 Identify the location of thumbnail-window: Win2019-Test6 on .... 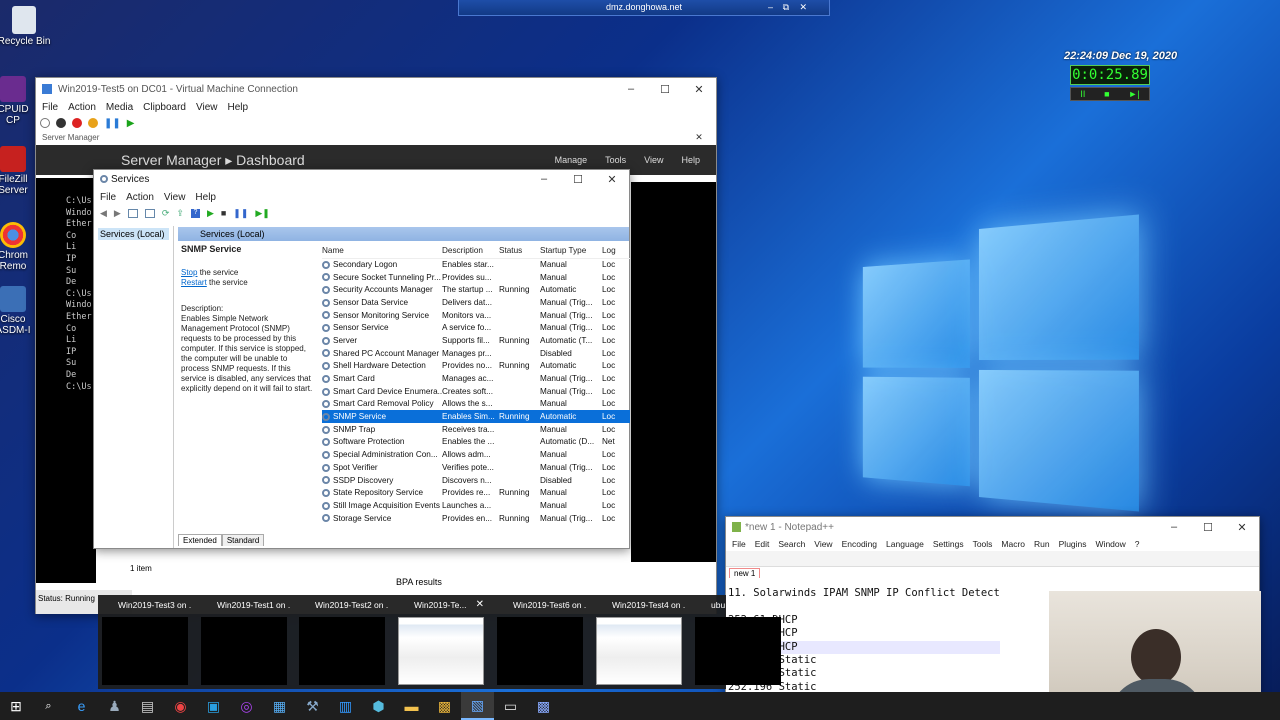
(540, 642).